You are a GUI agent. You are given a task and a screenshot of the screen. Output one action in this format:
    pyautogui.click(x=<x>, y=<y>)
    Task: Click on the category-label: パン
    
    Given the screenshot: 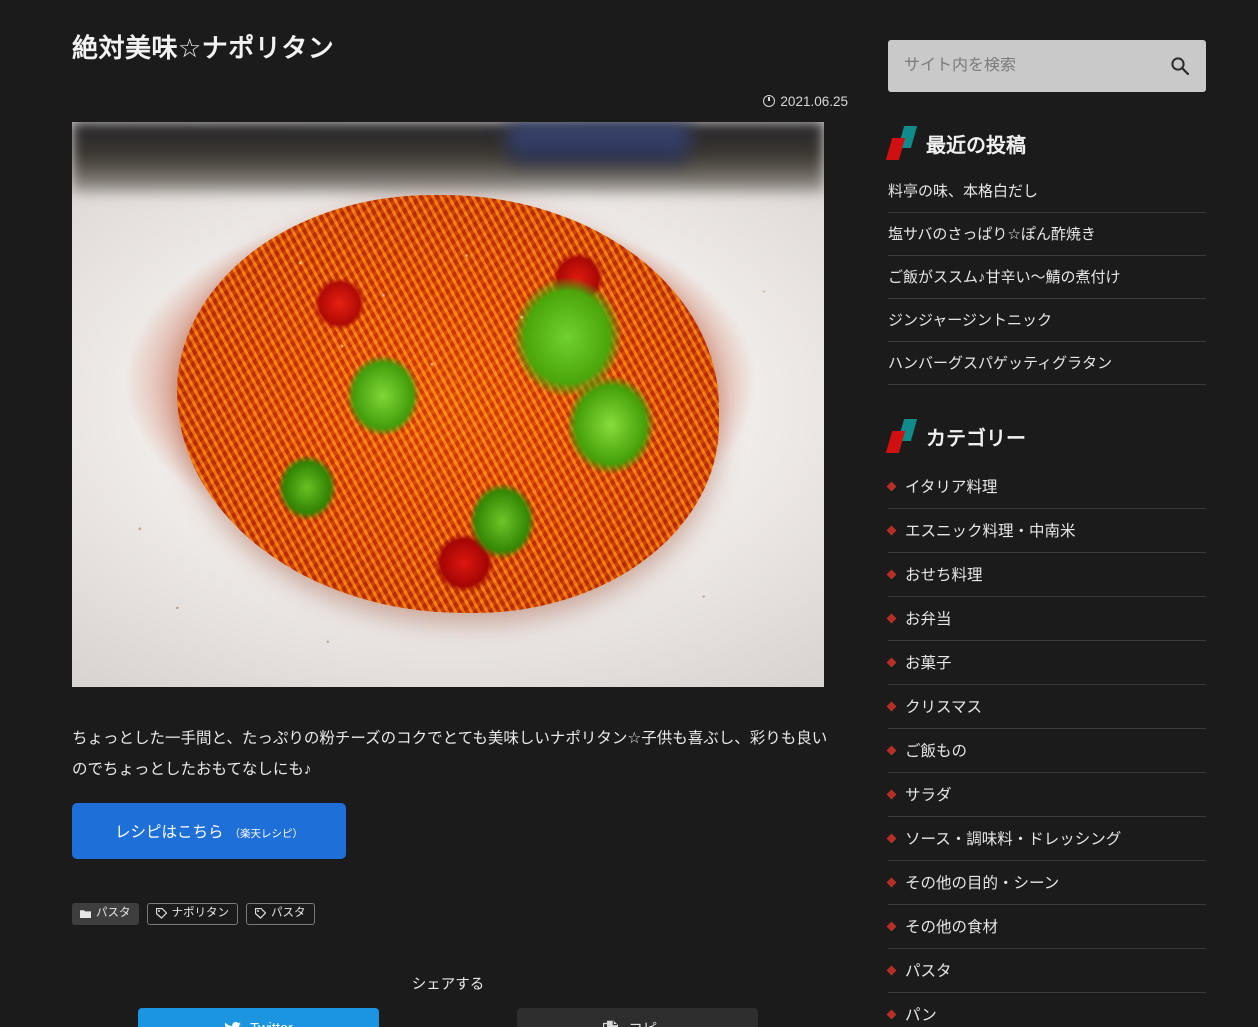 What is the action you would take?
    pyautogui.click(x=921, y=1015)
    